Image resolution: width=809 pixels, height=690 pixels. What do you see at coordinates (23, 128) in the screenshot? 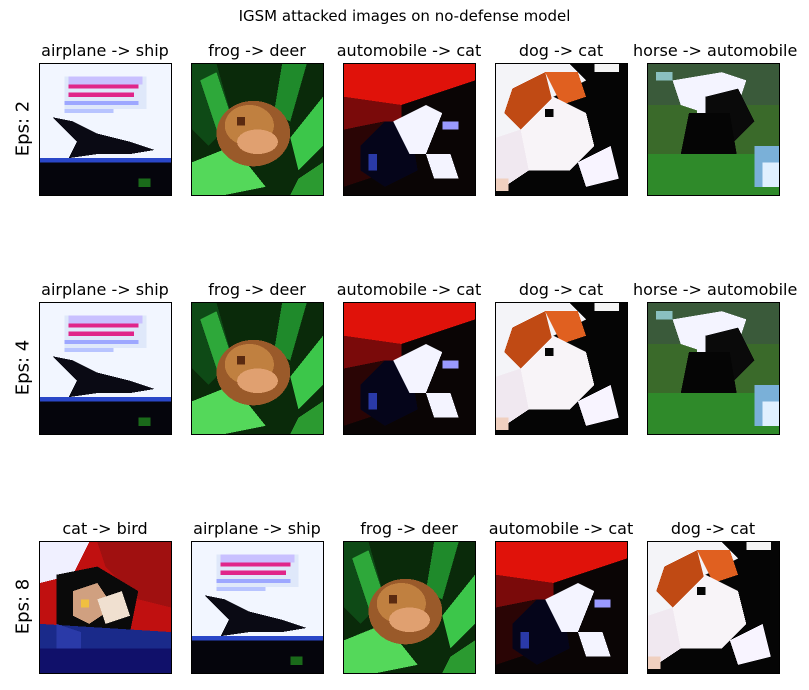
I see `row-label-eps-2: Eps: 2` at bounding box center [23, 128].